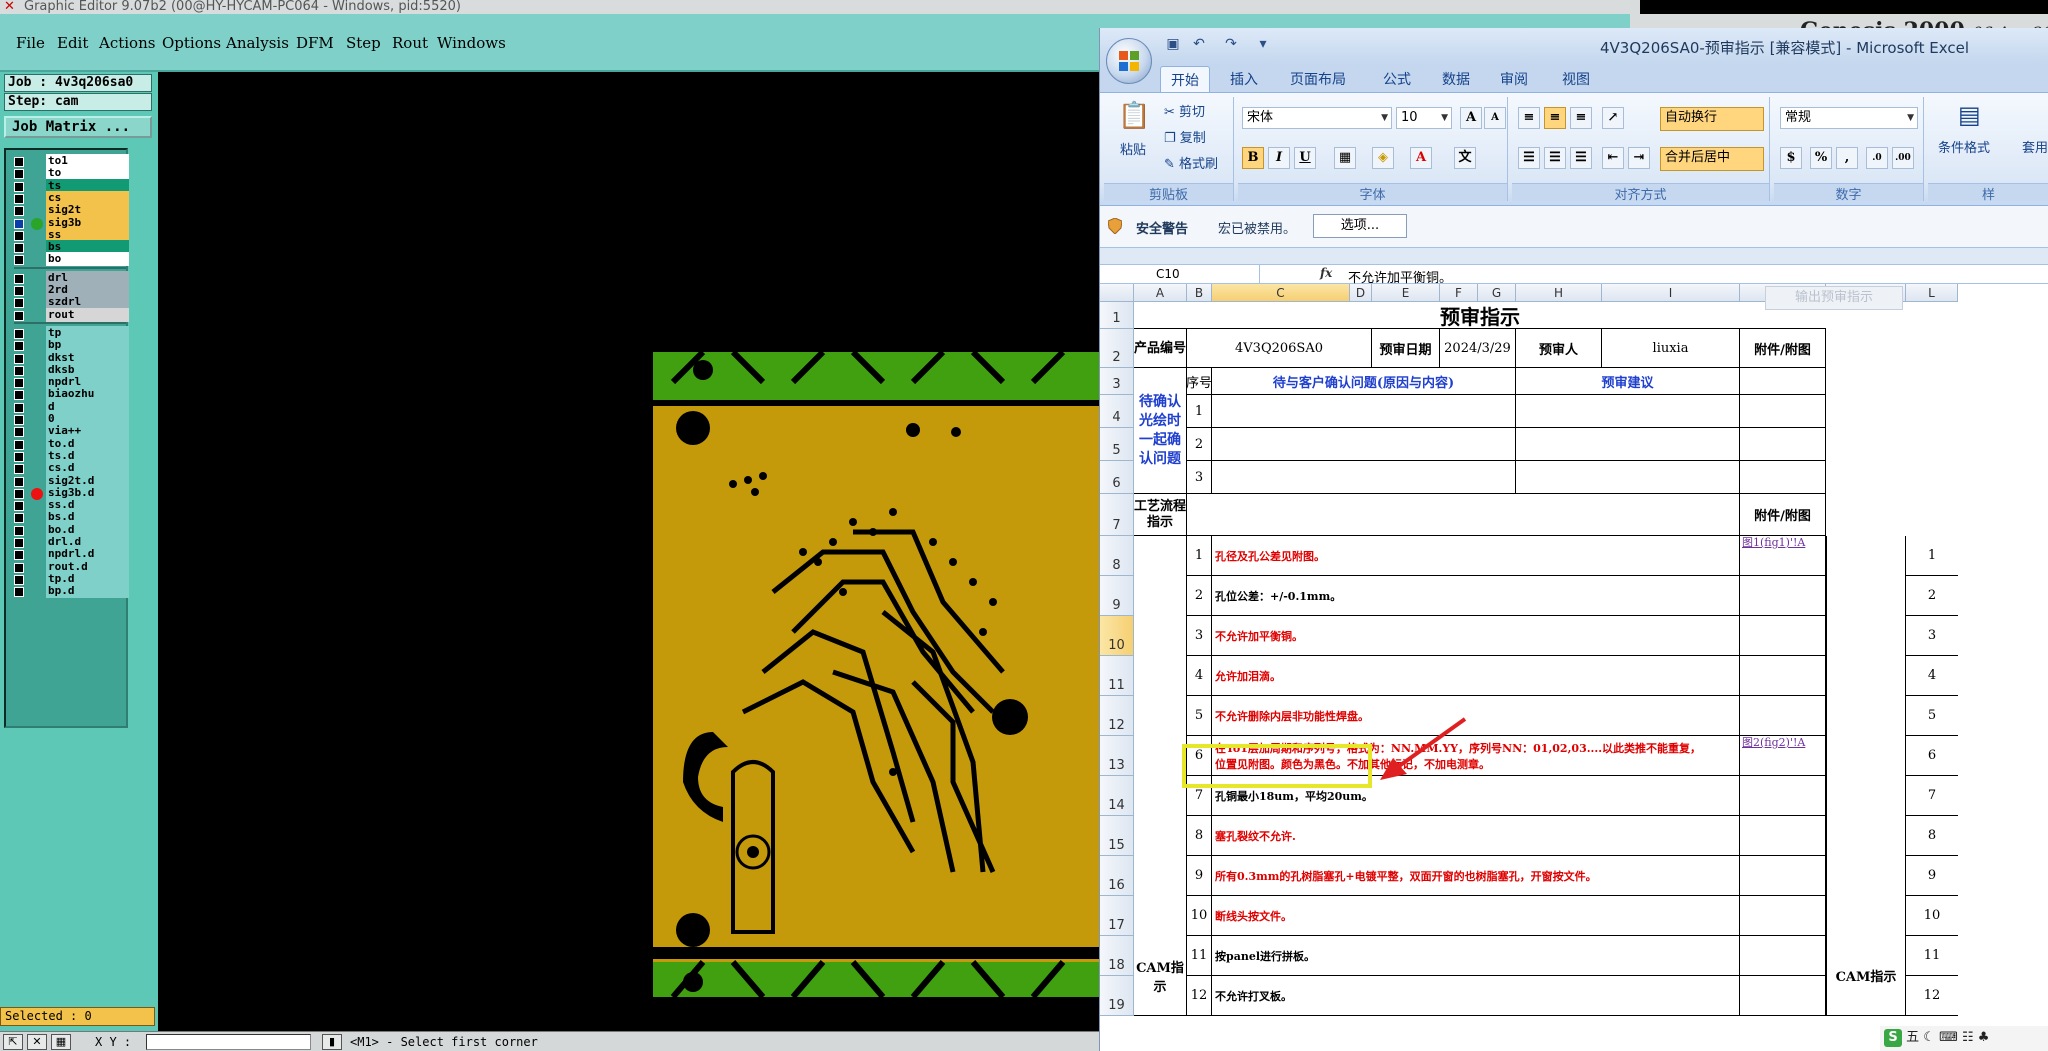 This screenshot has width=2048, height=1051. Describe the element at coordinates (1117, 596) in the screenshot. I see `row-header: 9` at that location.